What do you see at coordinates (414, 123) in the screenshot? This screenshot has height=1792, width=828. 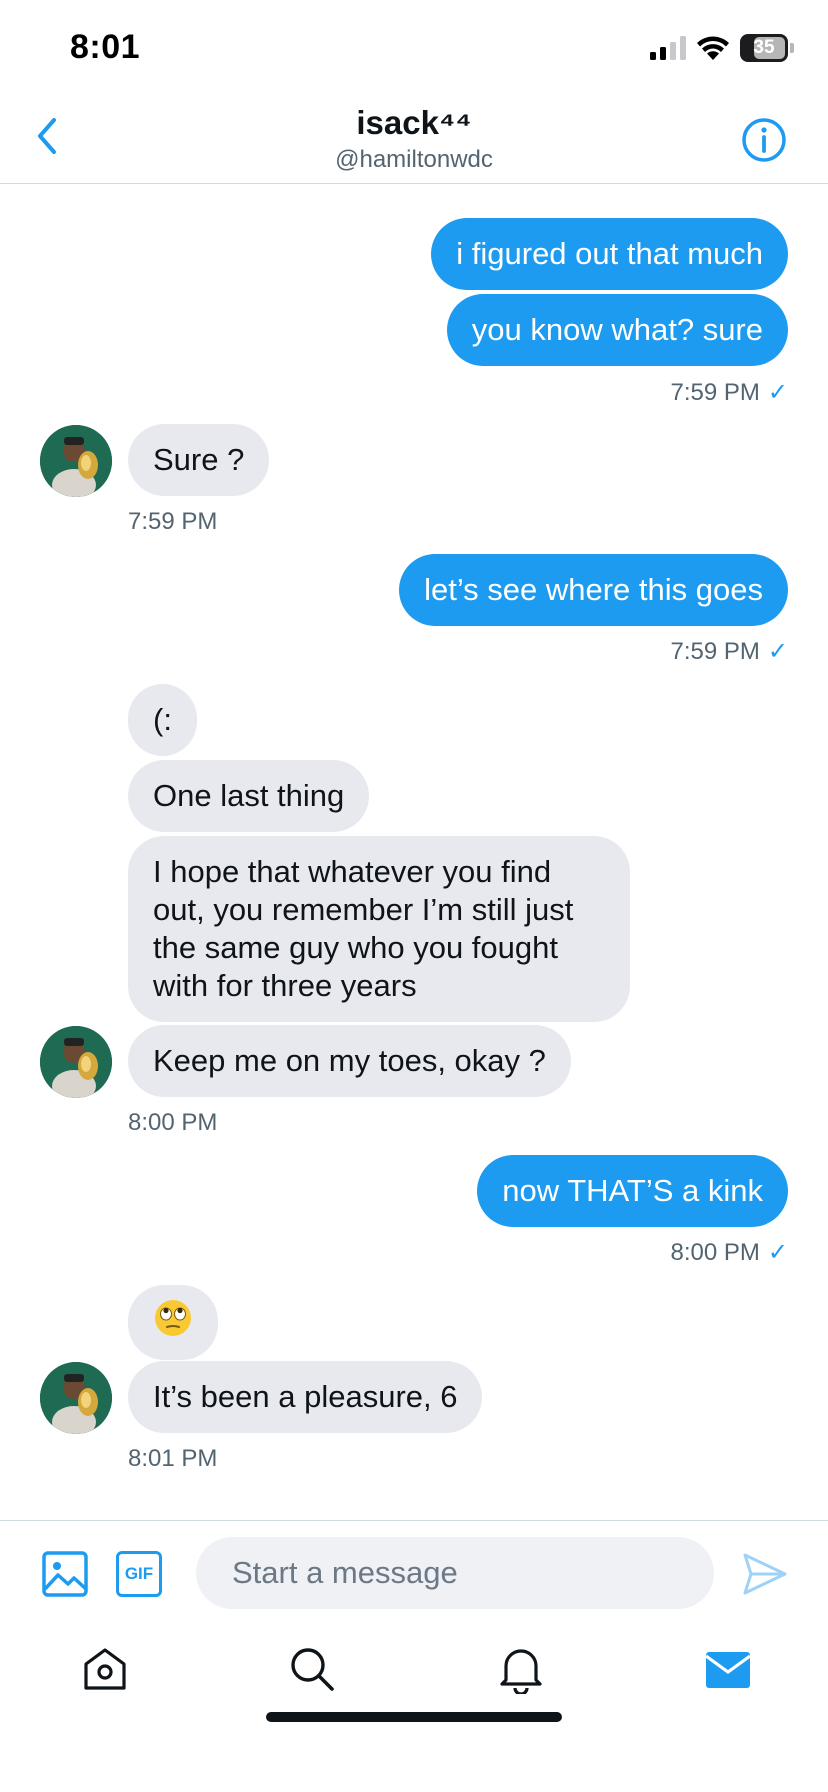 I see `conversation-title: isack⁴⁴` at bounding box center [414, 123].